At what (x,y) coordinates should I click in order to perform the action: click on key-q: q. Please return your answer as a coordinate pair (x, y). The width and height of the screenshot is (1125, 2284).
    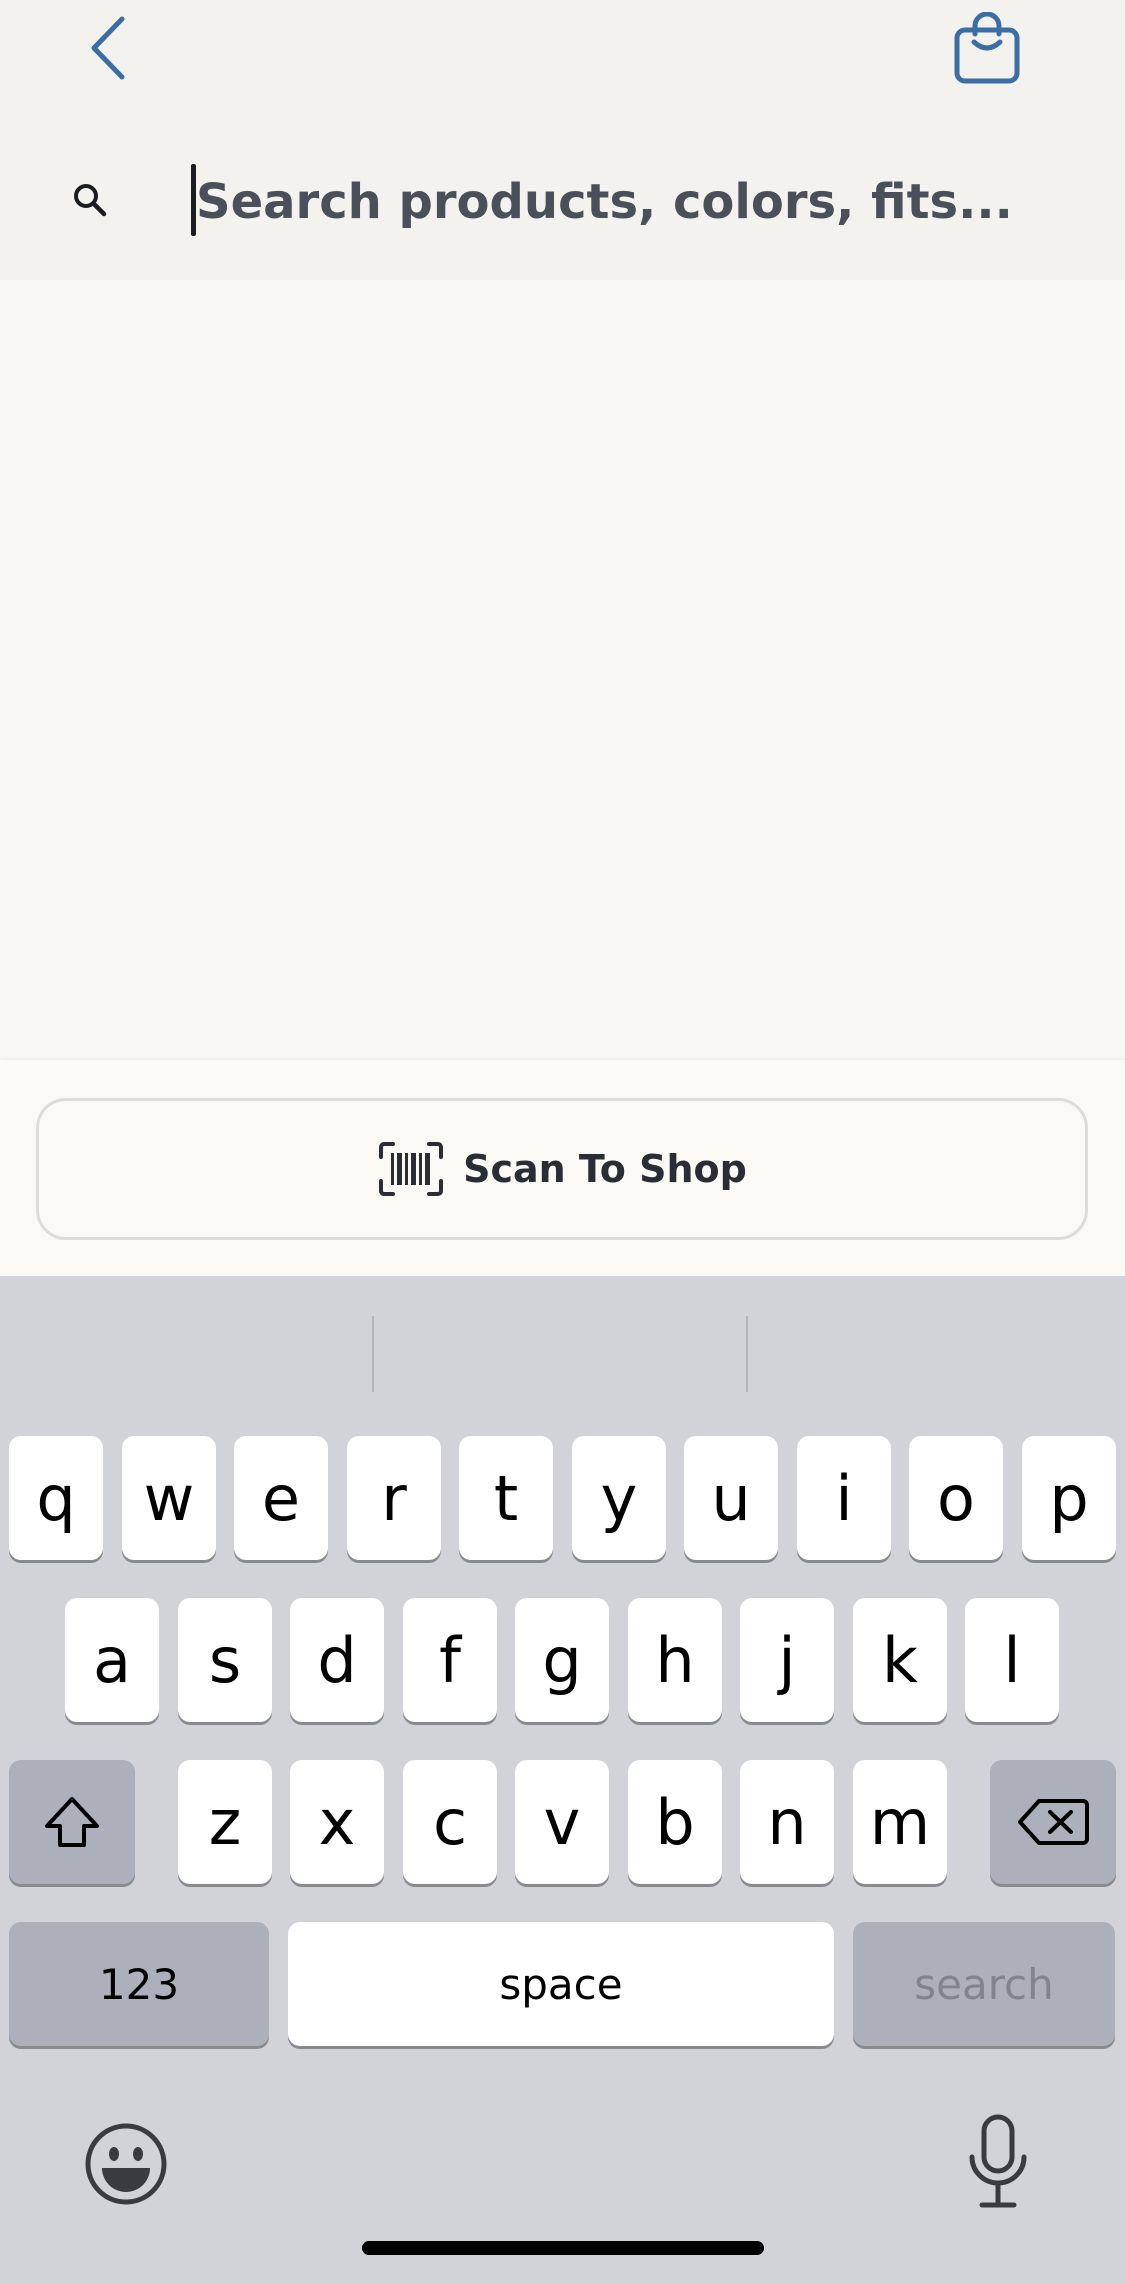
    Looking at the image, I should click on (56, 1498).